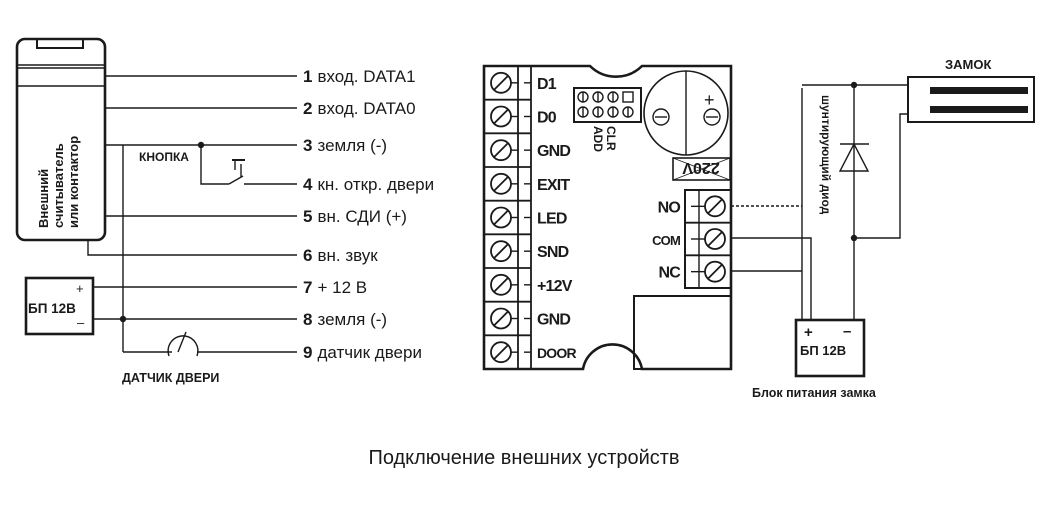 The height and width of the screenshot is (512, 1048). Describe the element at coordinates (547, 118) in the screenshot. I see `terminal-label-d0: D0` at that location.